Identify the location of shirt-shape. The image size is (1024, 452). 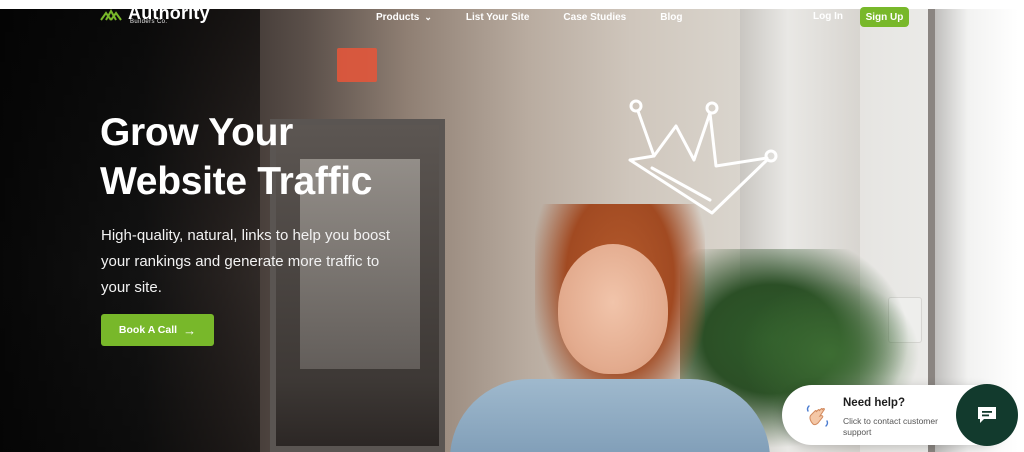
(610, 415).